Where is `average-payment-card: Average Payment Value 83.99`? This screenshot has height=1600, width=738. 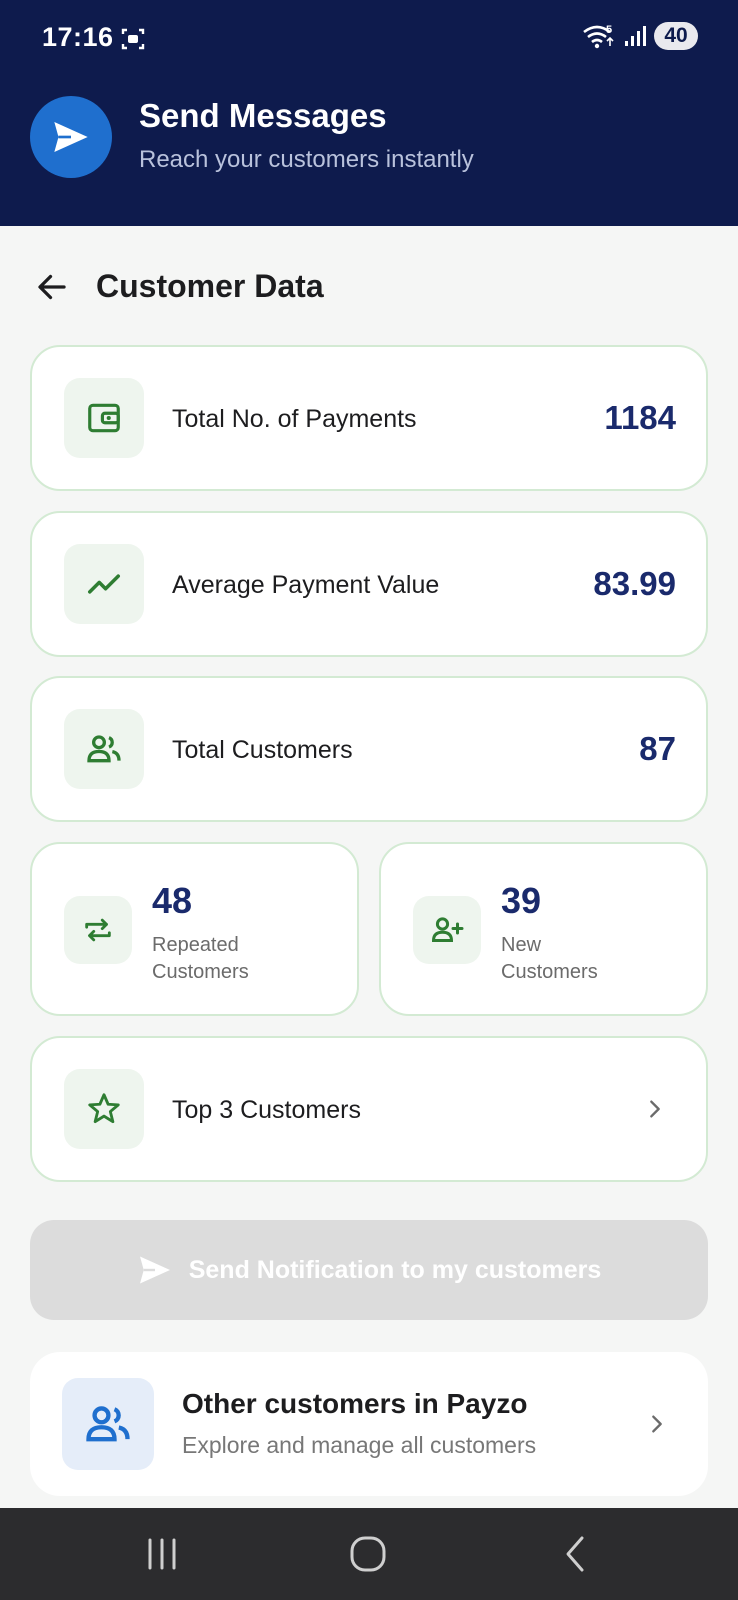 average-payment-card: Average Payment Value 83.99 is located at coordinates (369, 584).